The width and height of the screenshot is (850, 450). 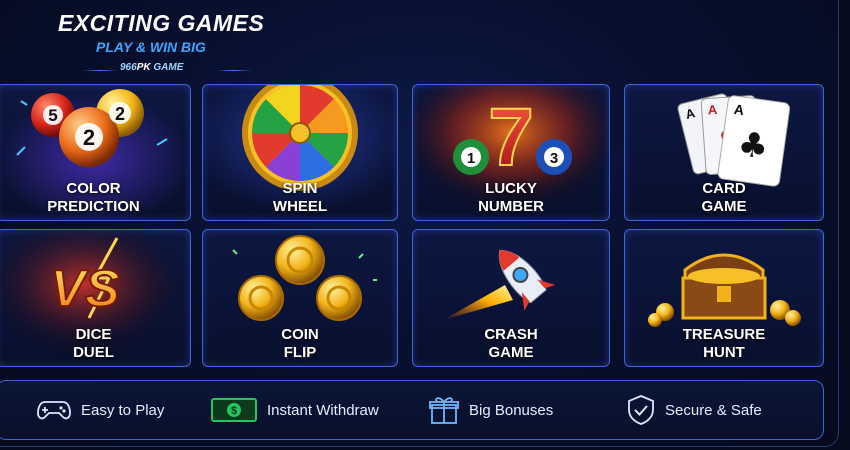 What do you see at coordinates (724, 197) in the screenshot?
I see `game-label: CARD GAME` at bounding box center [724, 197].